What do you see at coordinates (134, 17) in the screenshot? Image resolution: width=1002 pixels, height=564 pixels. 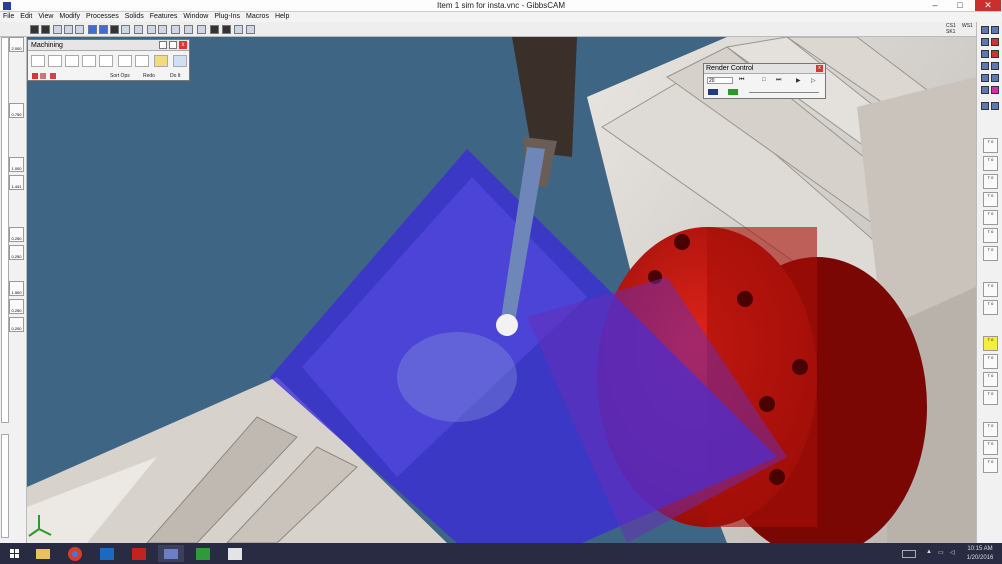 I see `menu-solids: Solids` at bounding box center [134, 17].